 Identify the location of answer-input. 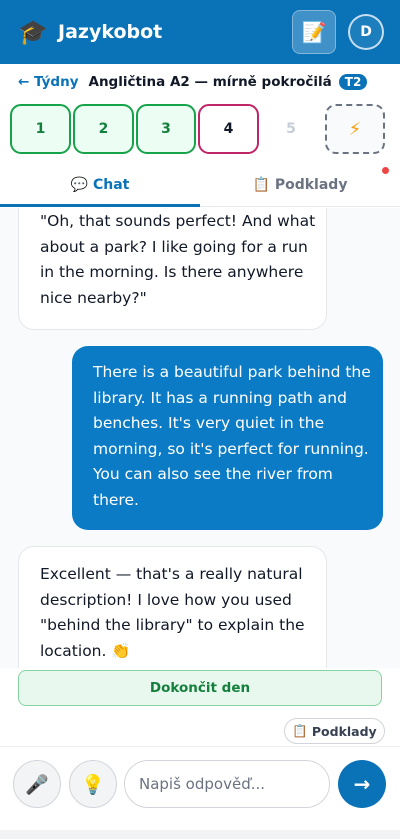
(227, 784).